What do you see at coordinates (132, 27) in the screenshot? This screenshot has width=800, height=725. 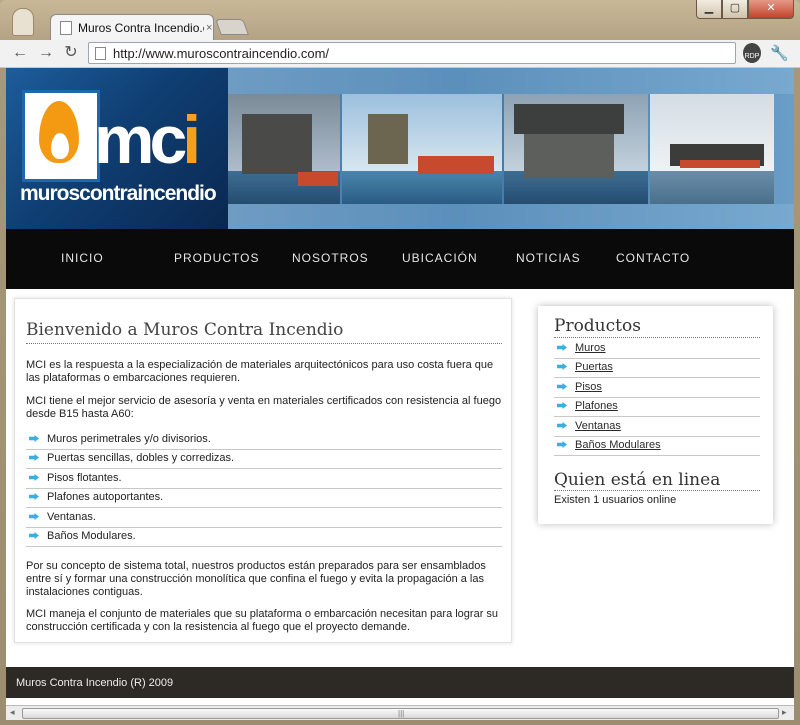 I see `tab-active: Muros Contra Incendio.co ×` at bounding box center [132, 27].